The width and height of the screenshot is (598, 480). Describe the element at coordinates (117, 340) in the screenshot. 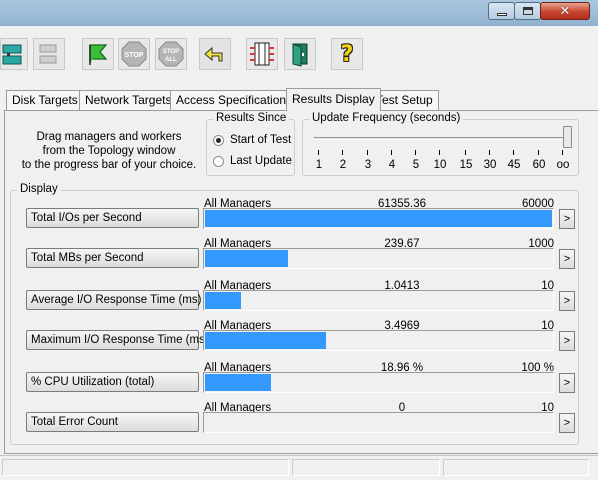

I see `metric-select-button: Maximum I/O Response Time (ms)` at that location.